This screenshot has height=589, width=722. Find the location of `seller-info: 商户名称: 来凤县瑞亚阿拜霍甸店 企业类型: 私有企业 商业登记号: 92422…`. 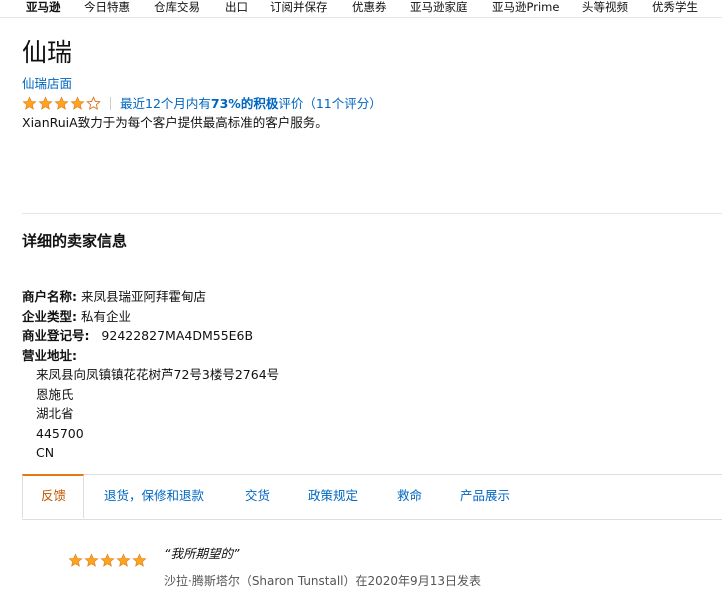

seller-info: 商户名称: 来凤县瑞亚阿拜霍甸店 企业类型: 私有企业 商业登记号: 92422… is located at coordinates (150, 375).